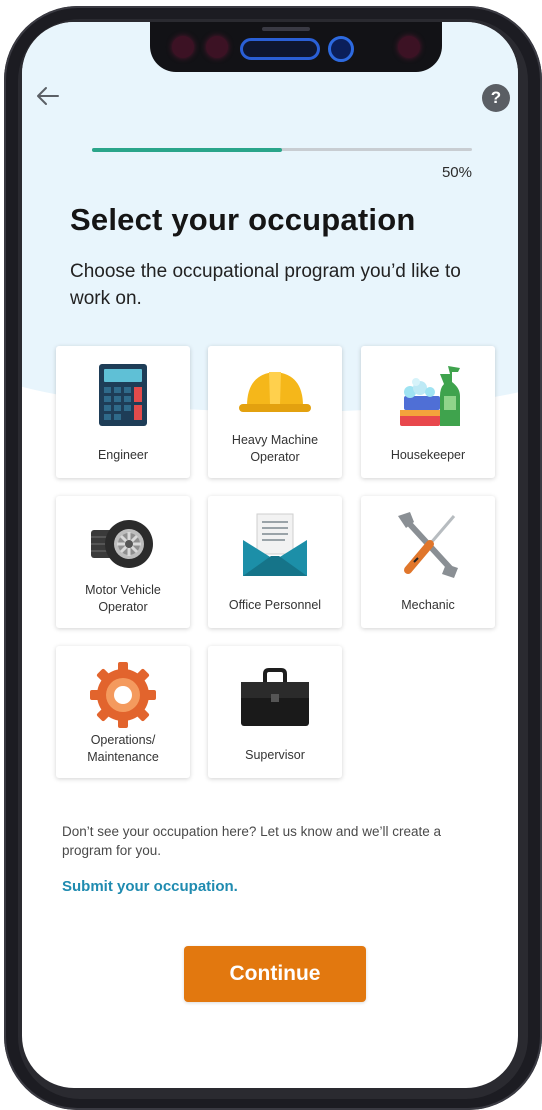 The height and width of the screenshot is (1110, 542). Describe the element at coordinates (123, 395) in the screenshot. I see `calculator-icon` at that location.